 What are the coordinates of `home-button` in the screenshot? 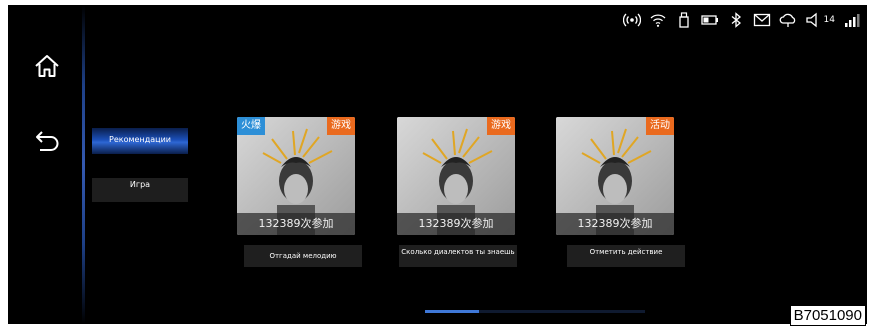 It's located at (47, 66).